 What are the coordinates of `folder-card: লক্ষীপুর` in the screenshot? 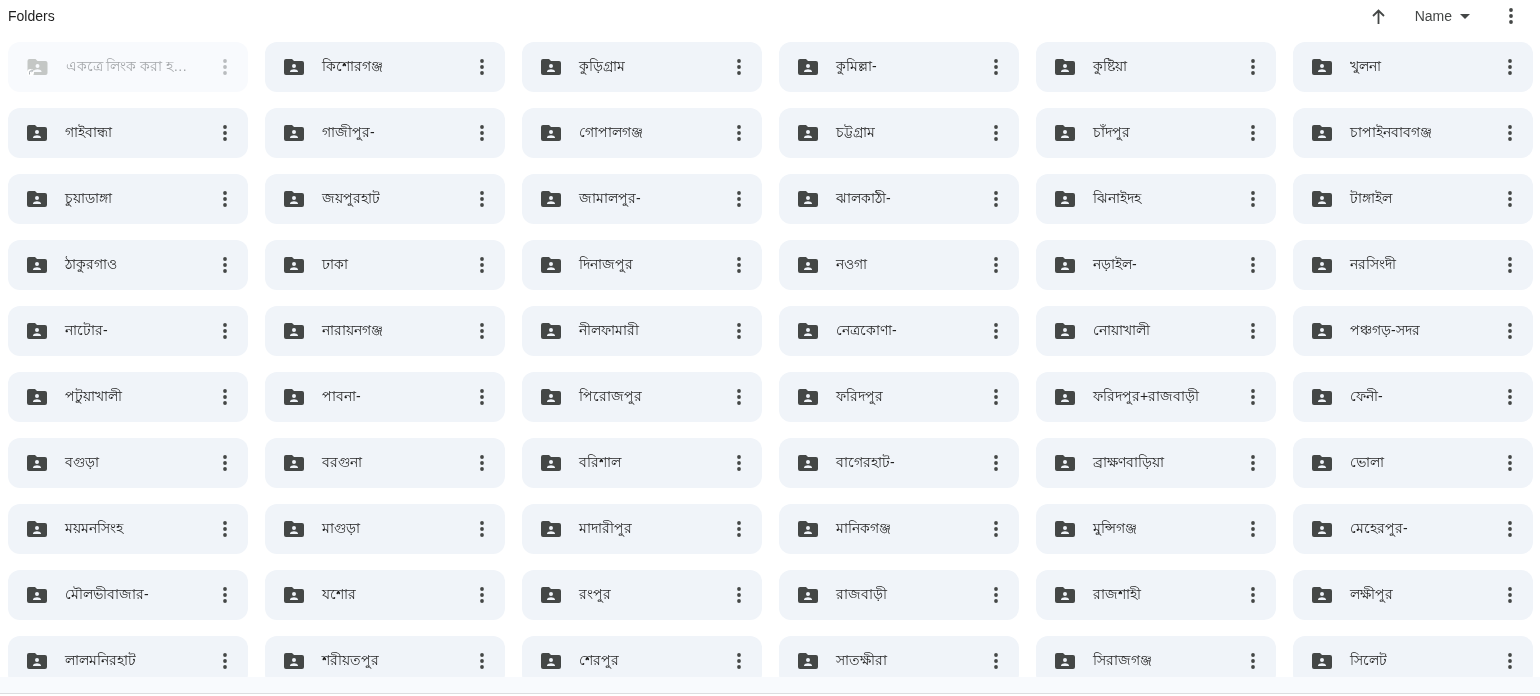 It's located at (1413, 595).